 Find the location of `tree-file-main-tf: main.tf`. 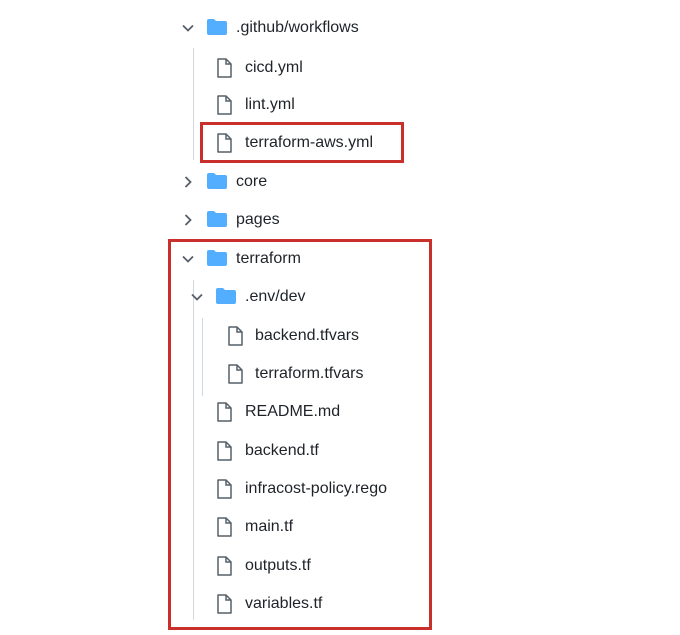

tree-file-main-tf: main.tf is located at coordinates (310, 527).